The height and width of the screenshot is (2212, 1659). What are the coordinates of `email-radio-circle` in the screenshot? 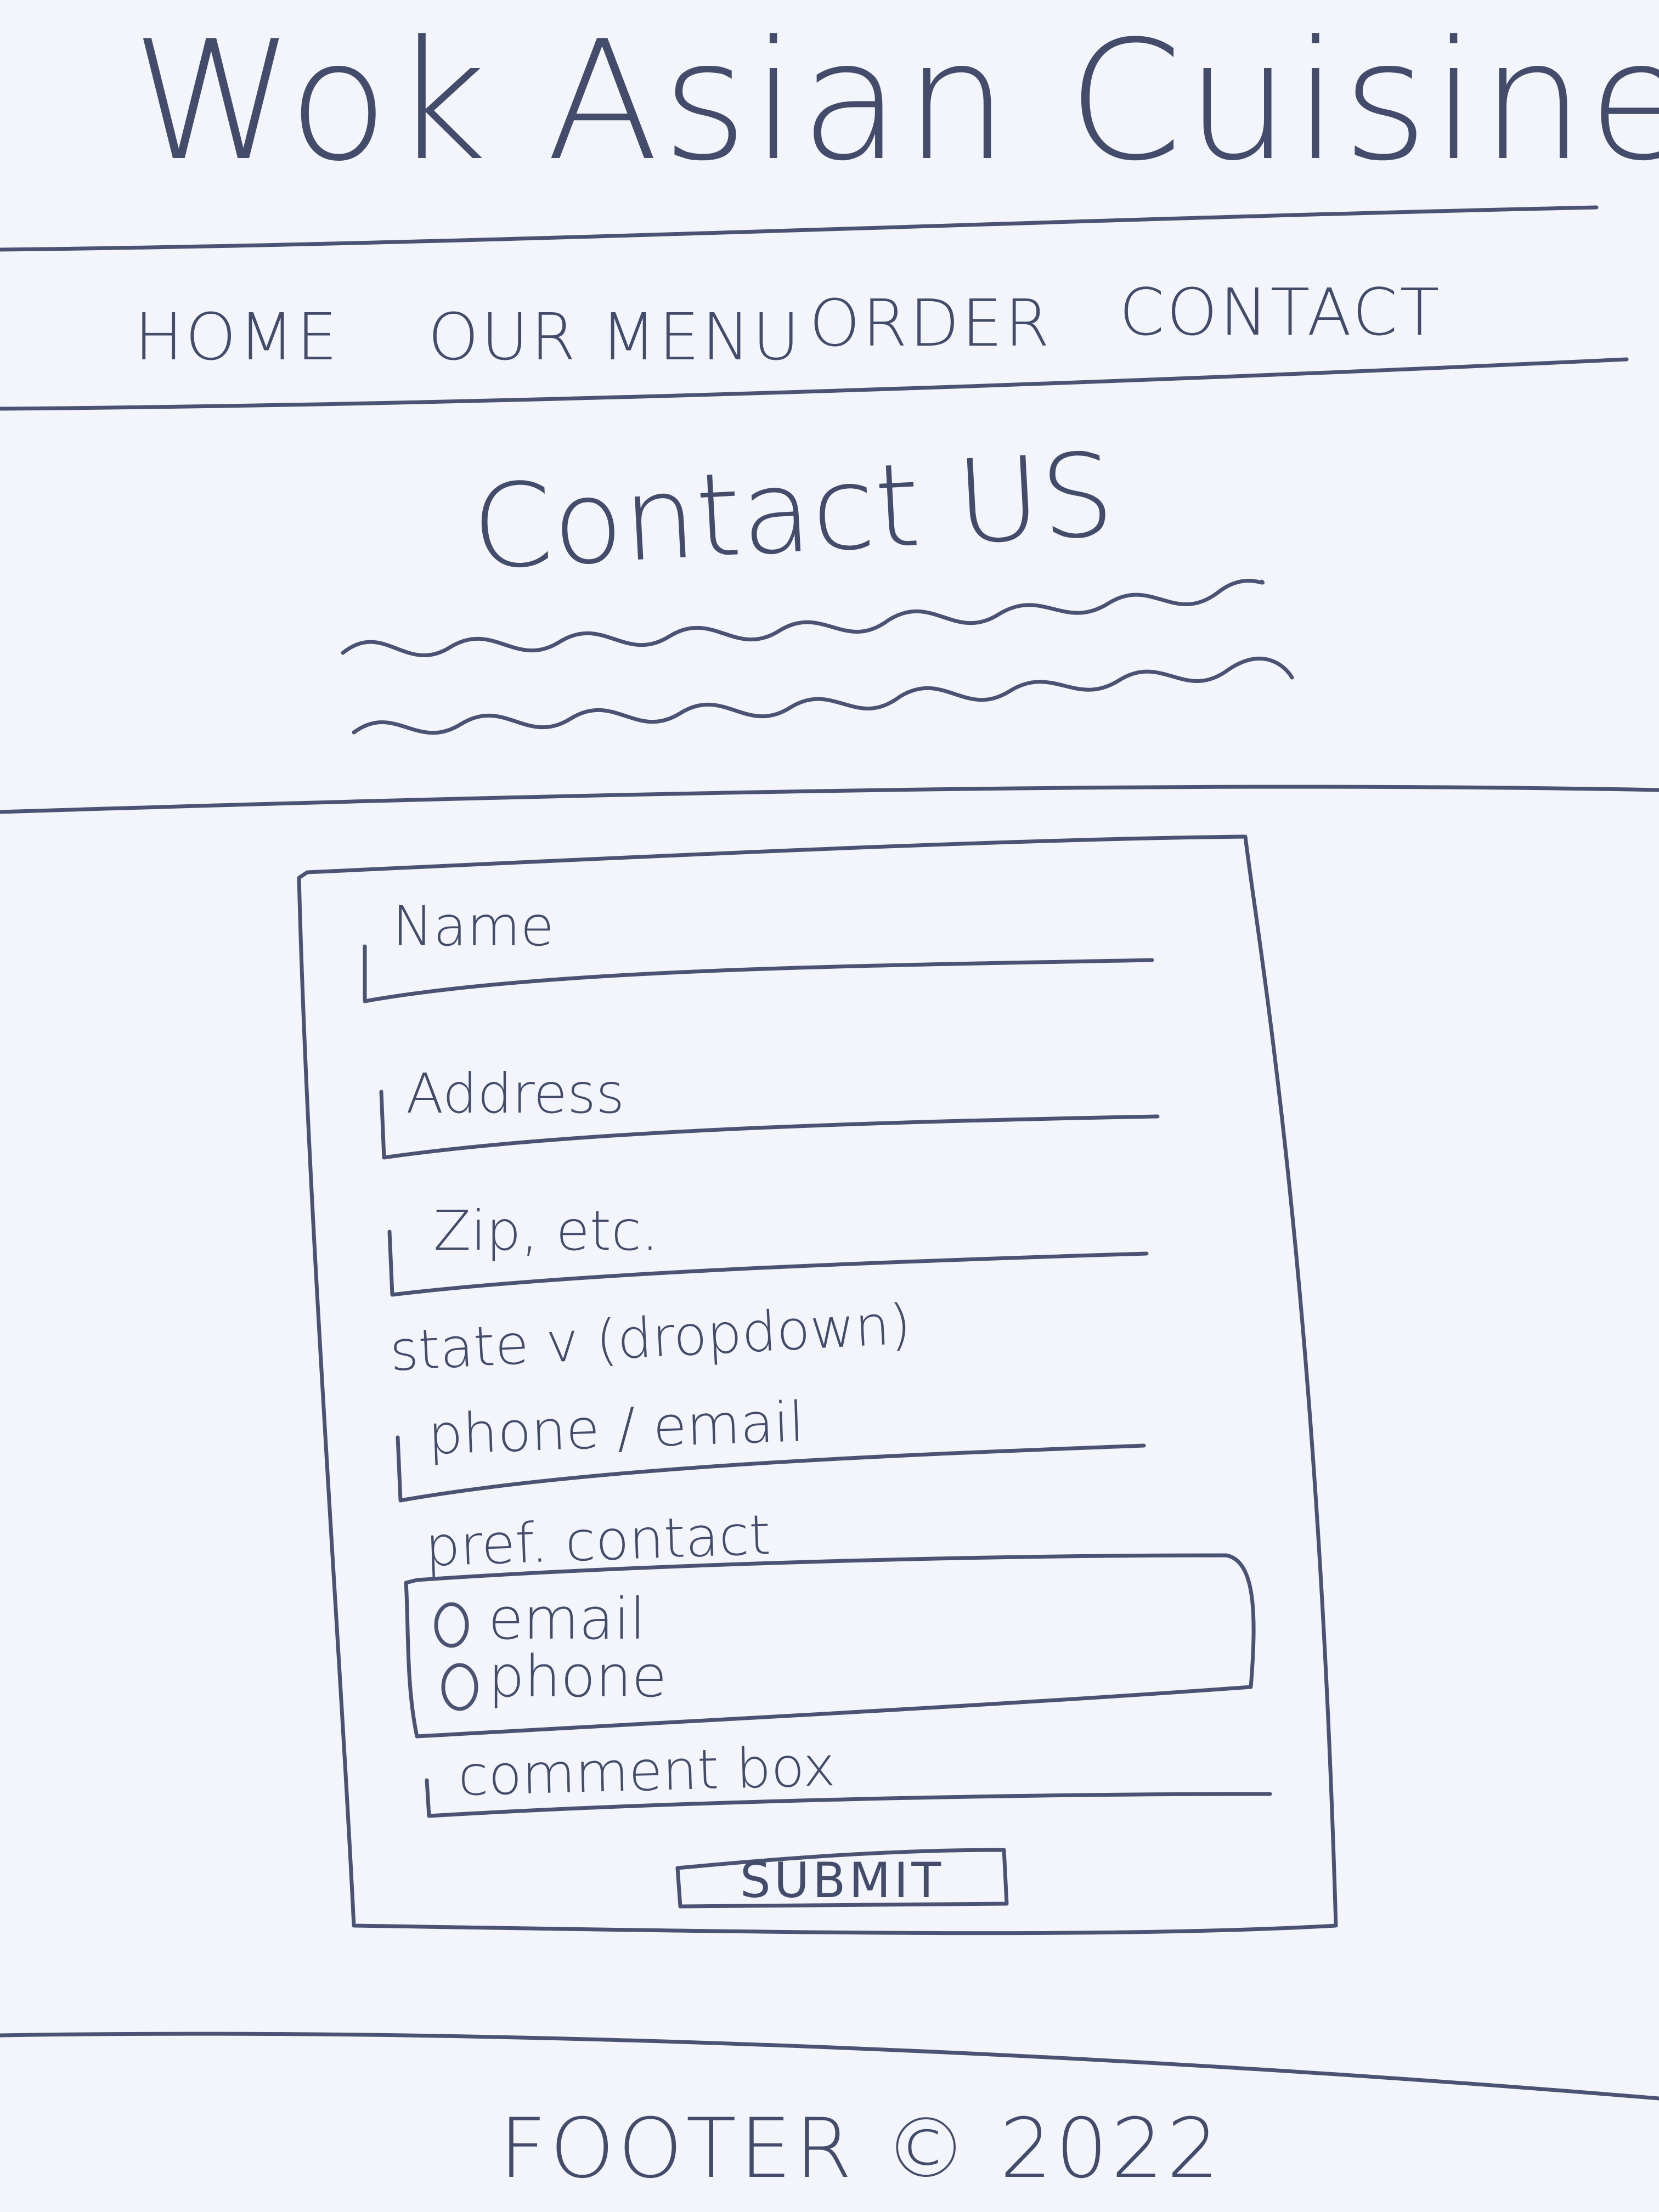 It's located at (452, 1625).